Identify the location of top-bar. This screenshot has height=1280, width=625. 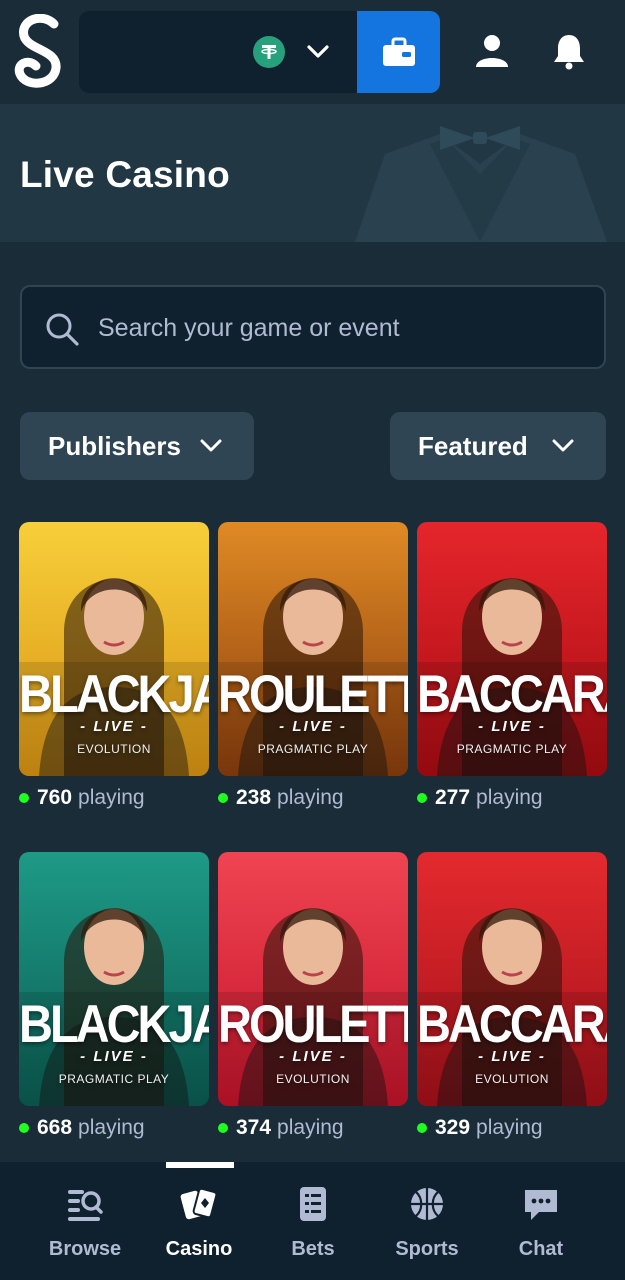
(312, 52).